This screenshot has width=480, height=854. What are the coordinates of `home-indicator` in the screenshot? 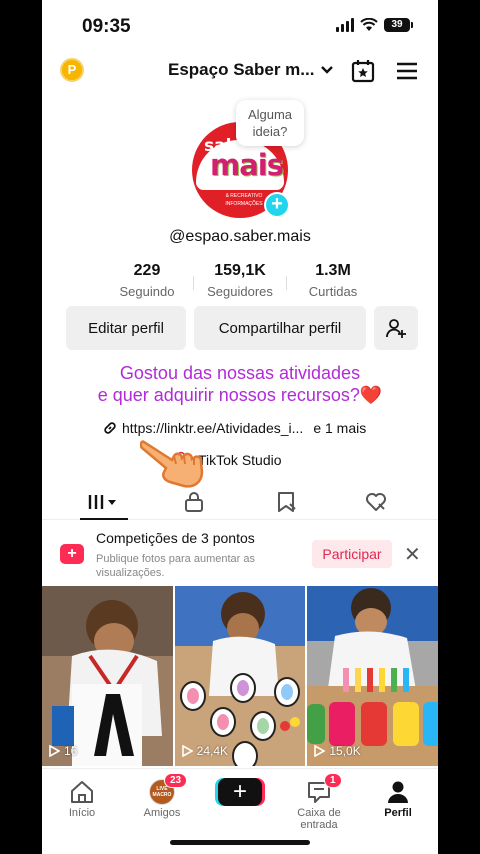 It's located at (240, 842).